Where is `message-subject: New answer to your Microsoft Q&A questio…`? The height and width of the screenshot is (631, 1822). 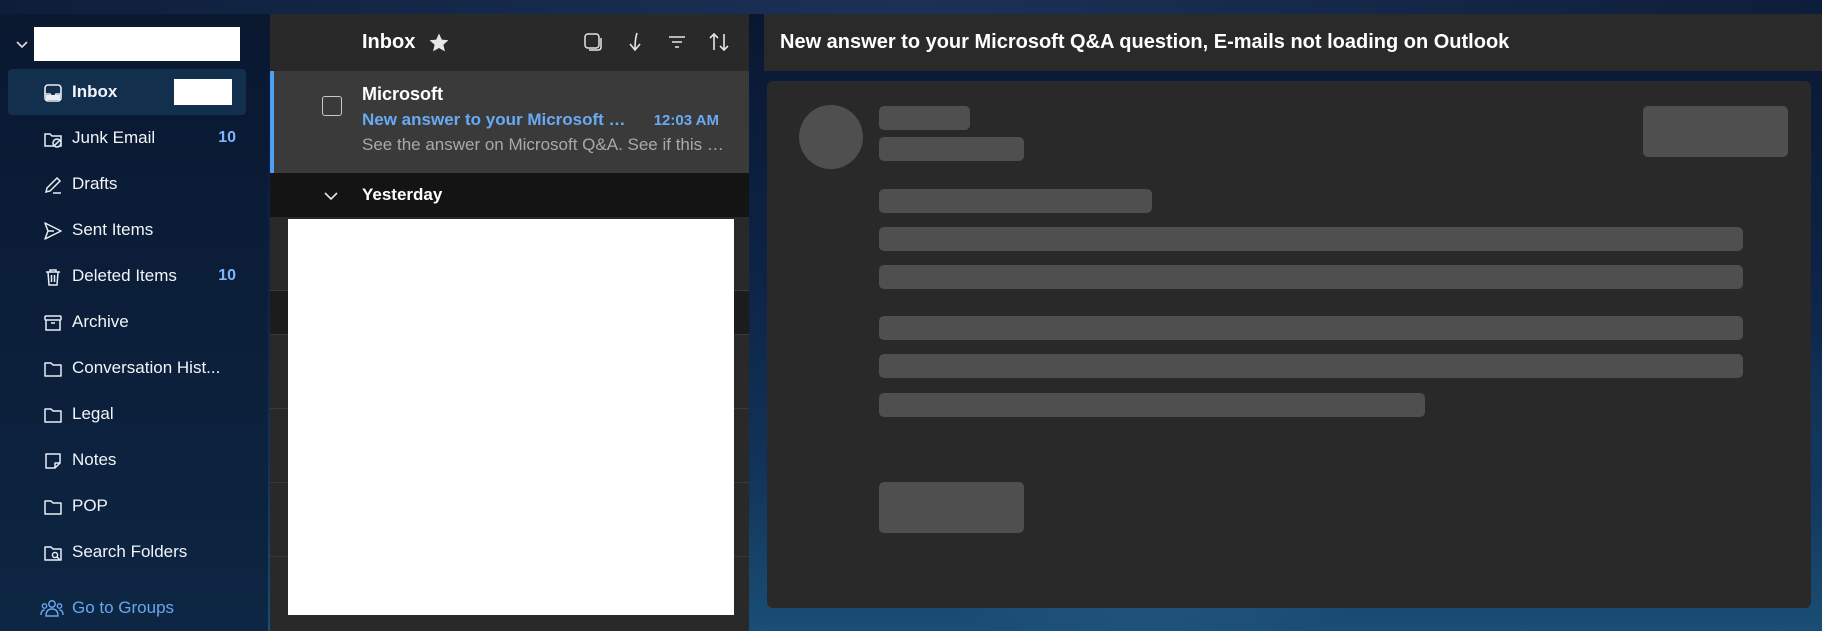 message-subject: New answer to your Microsoft Q&A questio… is located at coordinates (497, 119).